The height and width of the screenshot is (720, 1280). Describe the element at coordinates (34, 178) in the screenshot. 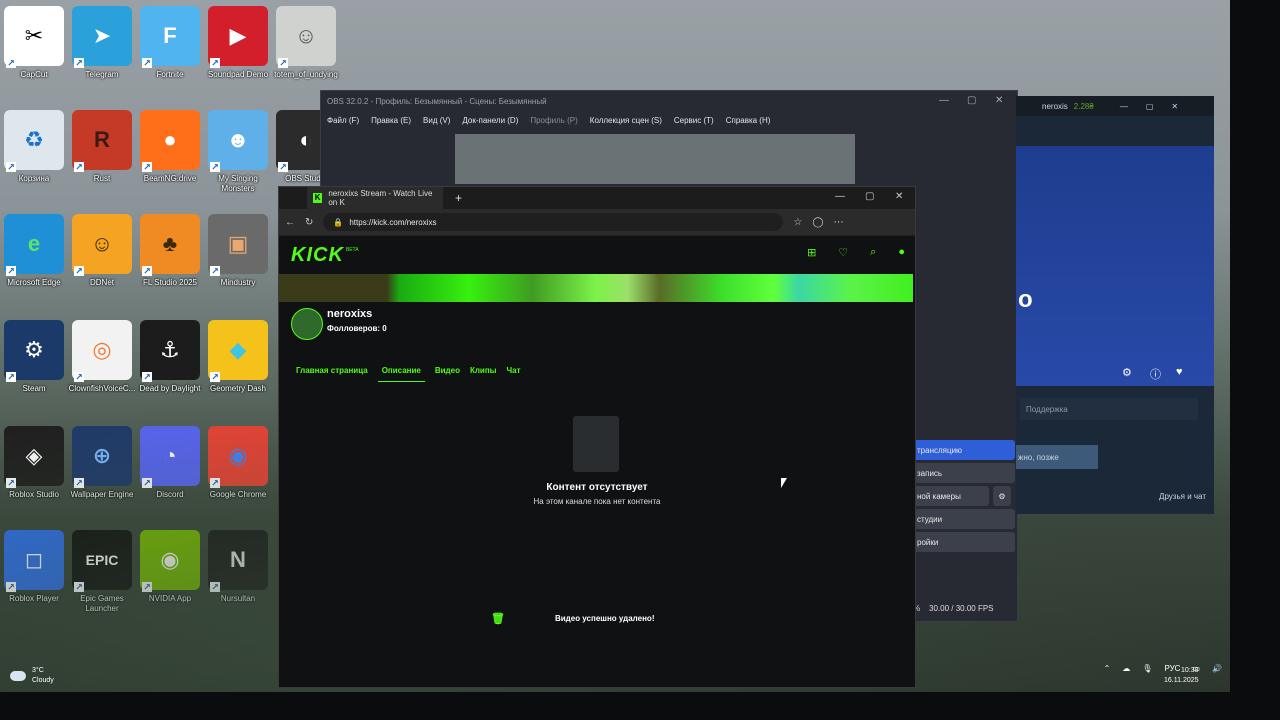

I see `desktop-icon-label: Корзина` at that location.